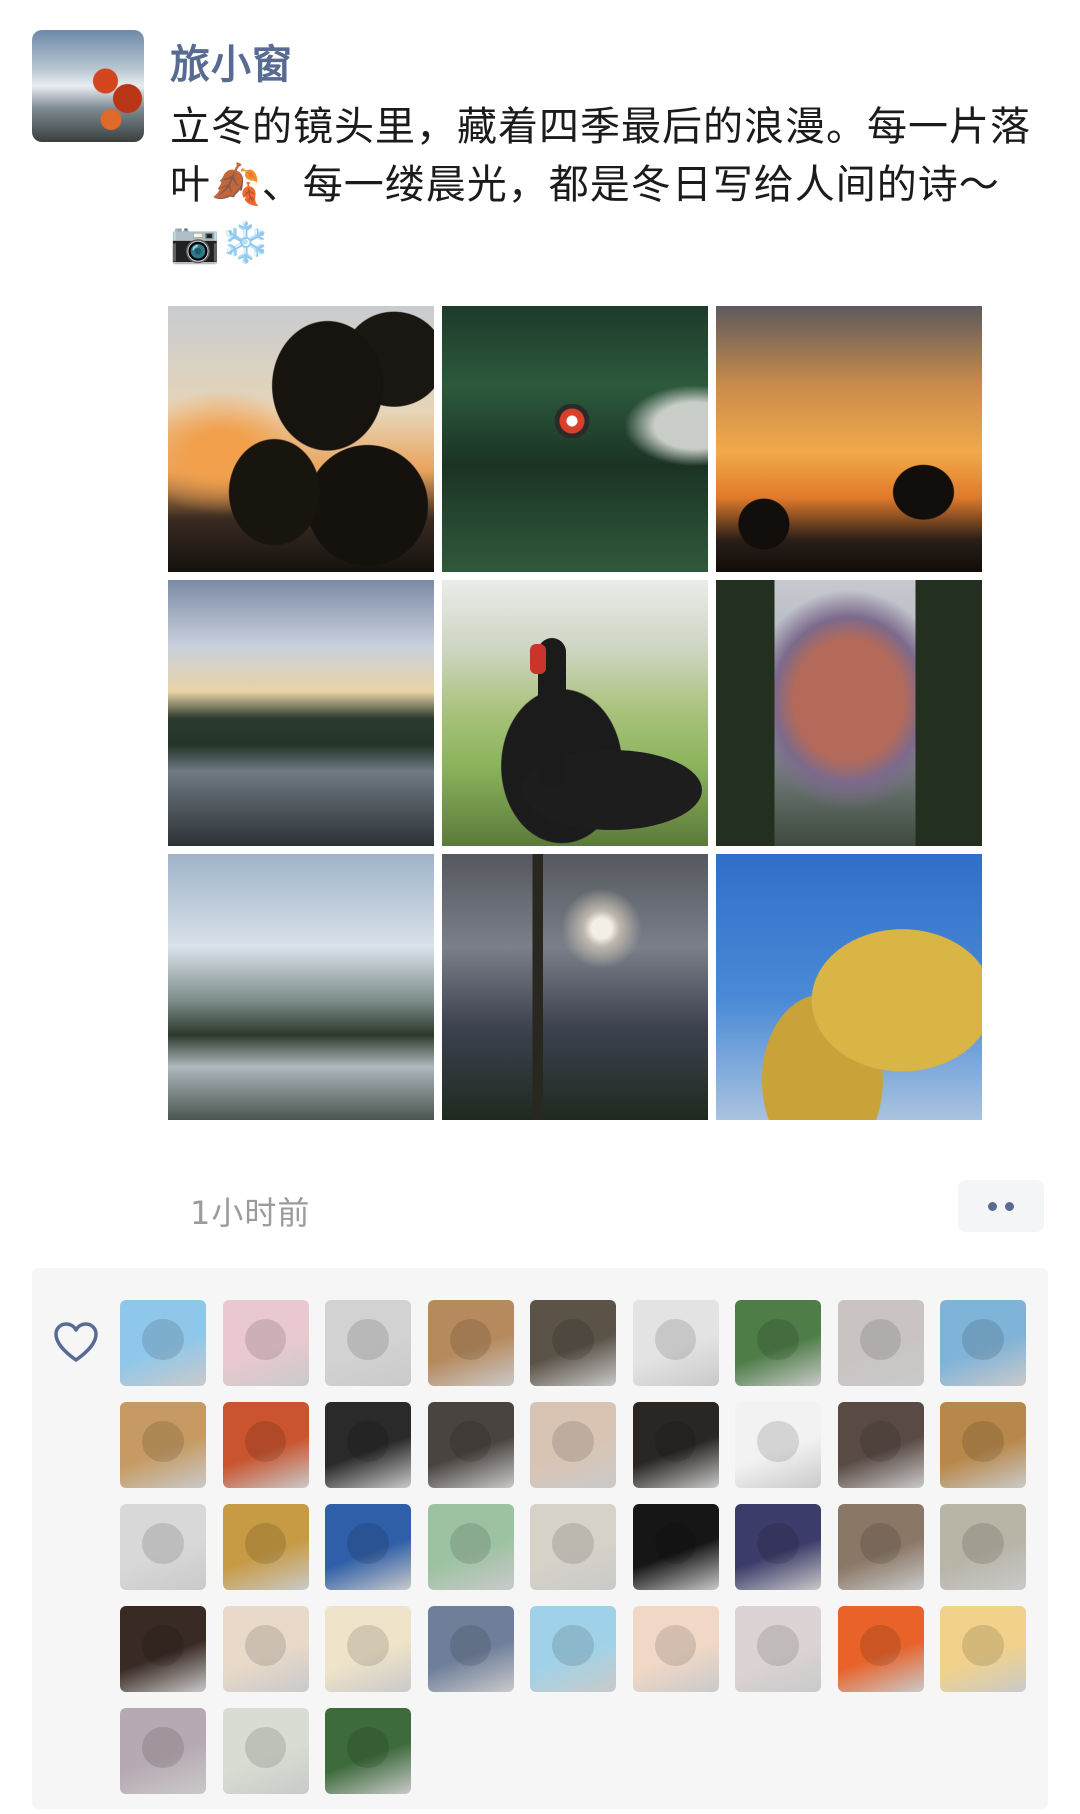 The width and height of the screenshot is (1080, 1814). Describe the element at coordinates (849, 713) in the screenshot. I see `photo-snow-mountain` at that location.